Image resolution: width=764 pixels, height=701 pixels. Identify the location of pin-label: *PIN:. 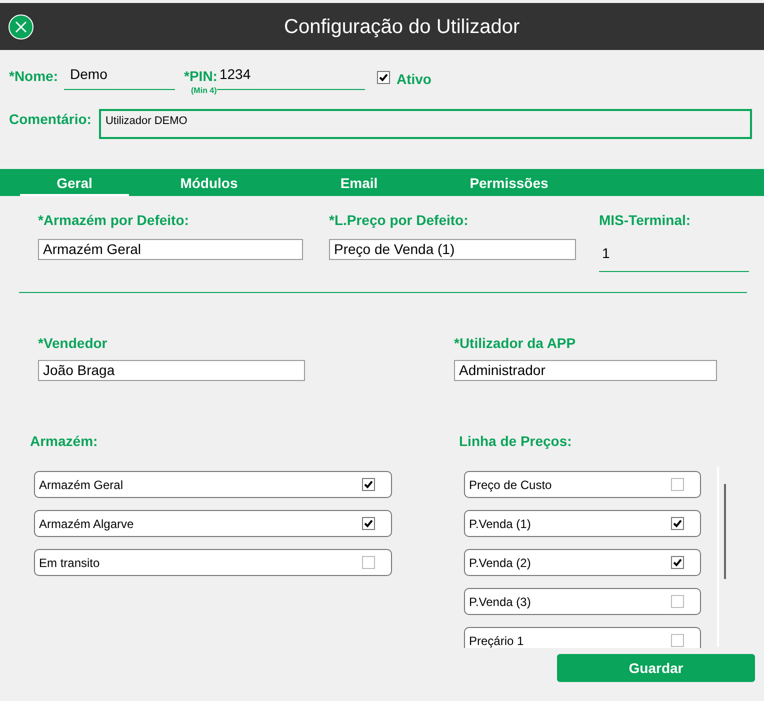
(201, 76).